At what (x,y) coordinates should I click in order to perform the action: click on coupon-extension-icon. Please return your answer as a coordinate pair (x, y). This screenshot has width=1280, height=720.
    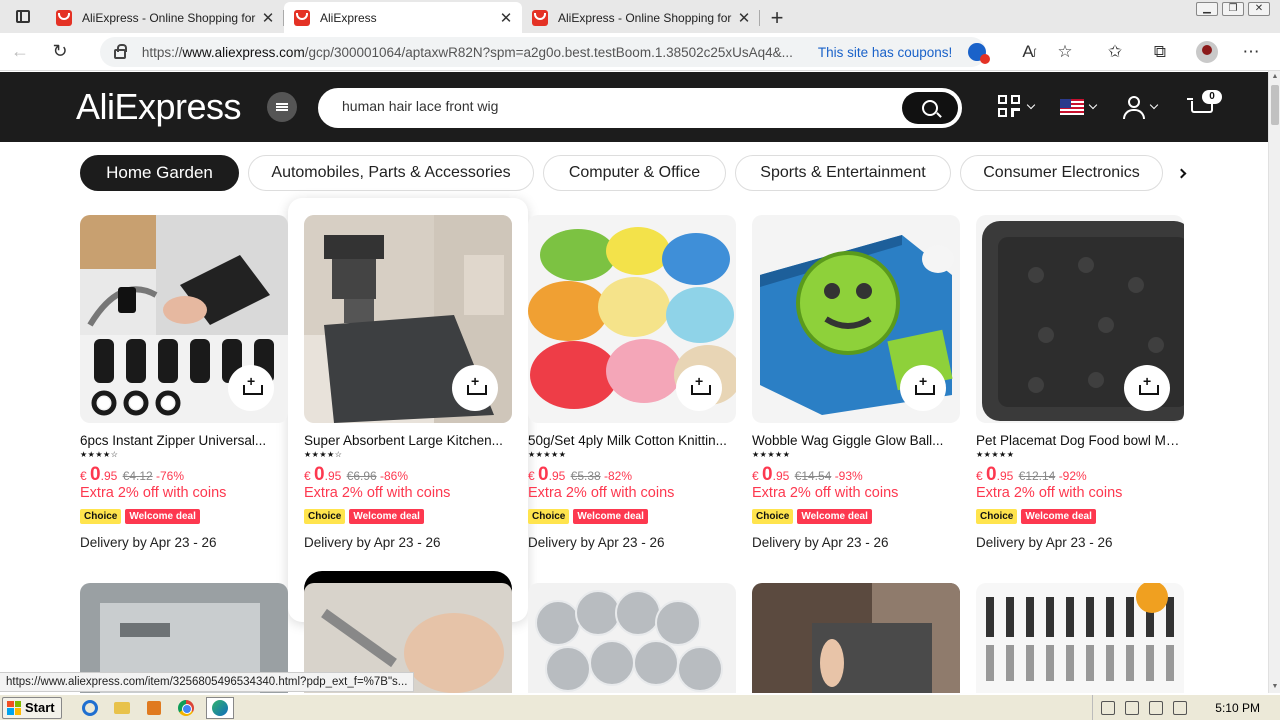
    Looking at the image, I should click on (979, 53).